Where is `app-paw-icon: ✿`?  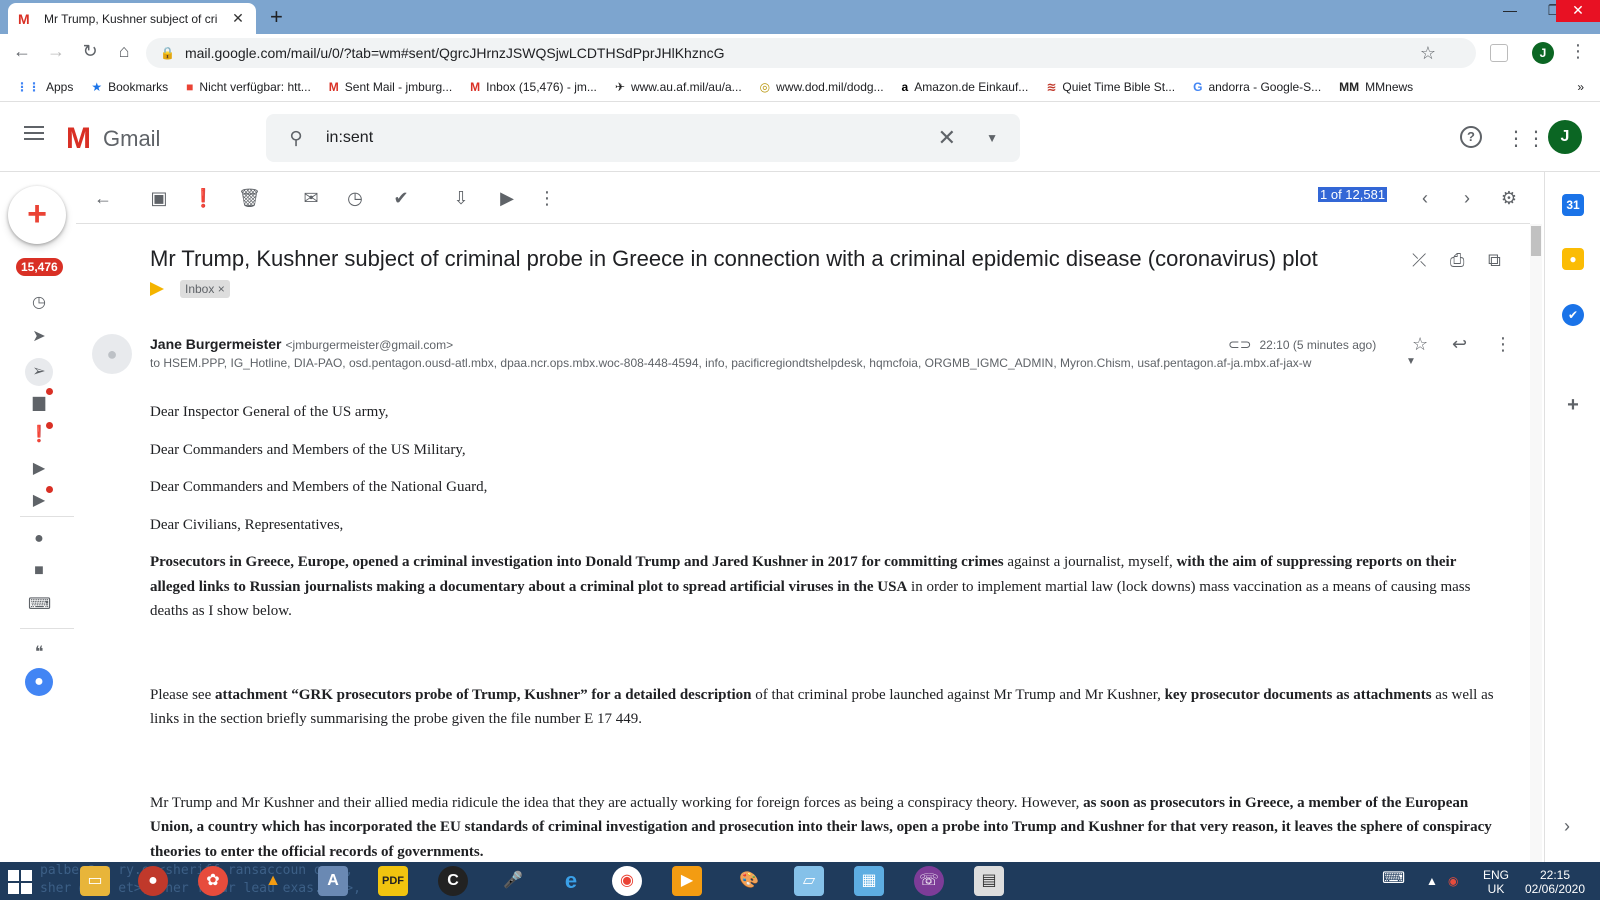 app-paw-icon: ✿ is located at coordinates (213, 881).